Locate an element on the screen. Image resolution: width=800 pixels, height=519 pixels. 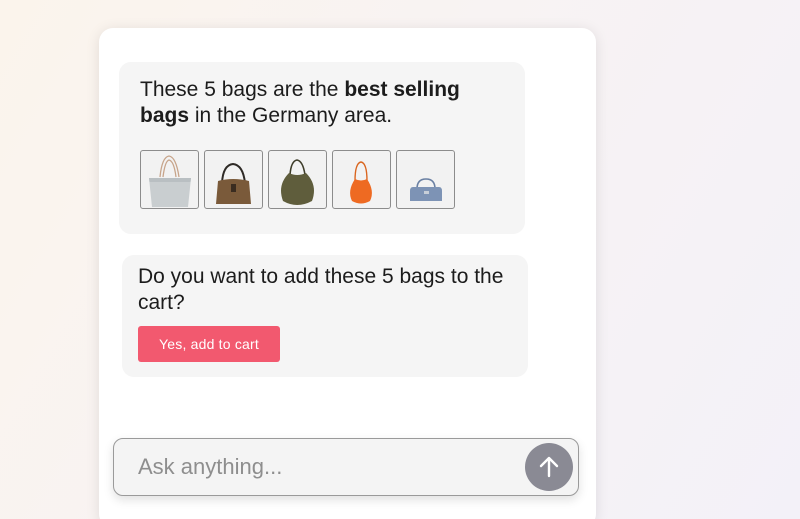
product-thumbnail-tote is located at coordinates (169, 179).